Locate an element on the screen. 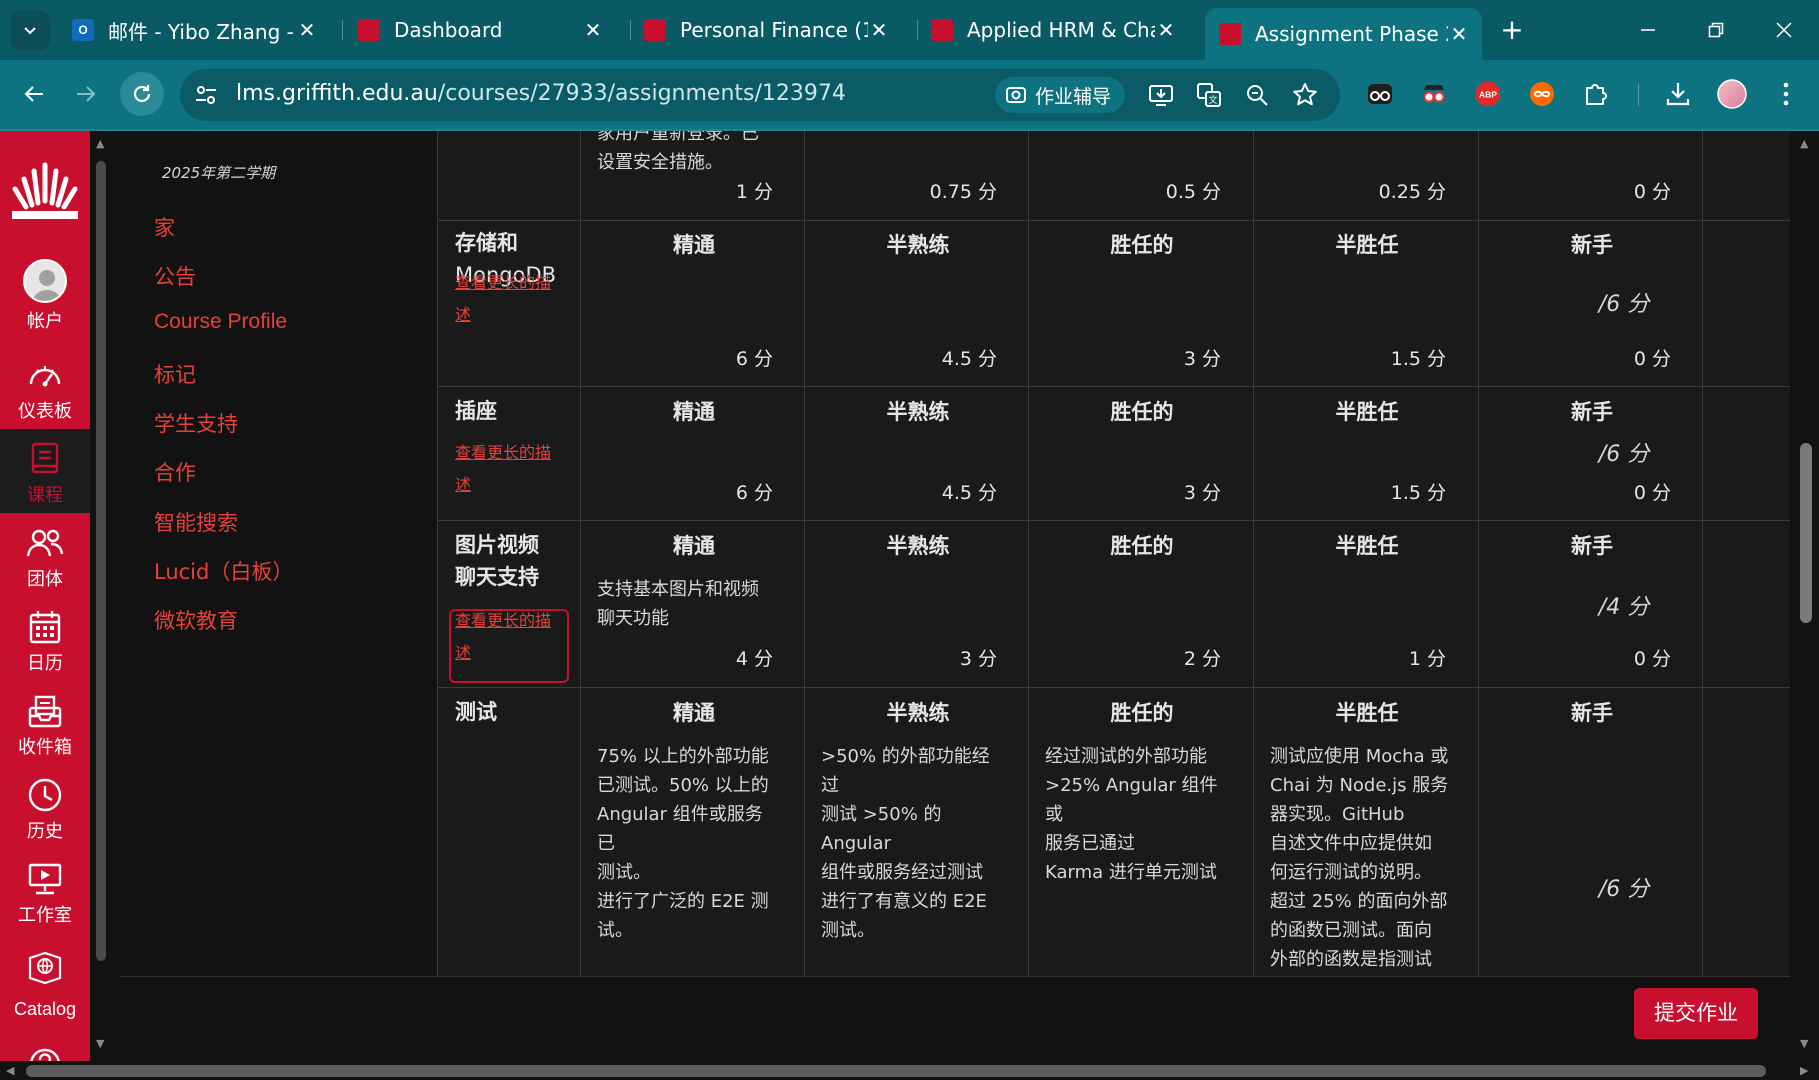 The height and width of the screenshot is (1080, 1819). page-scrollbar: ▲ ▼ is located at coordinates (1804, 596).